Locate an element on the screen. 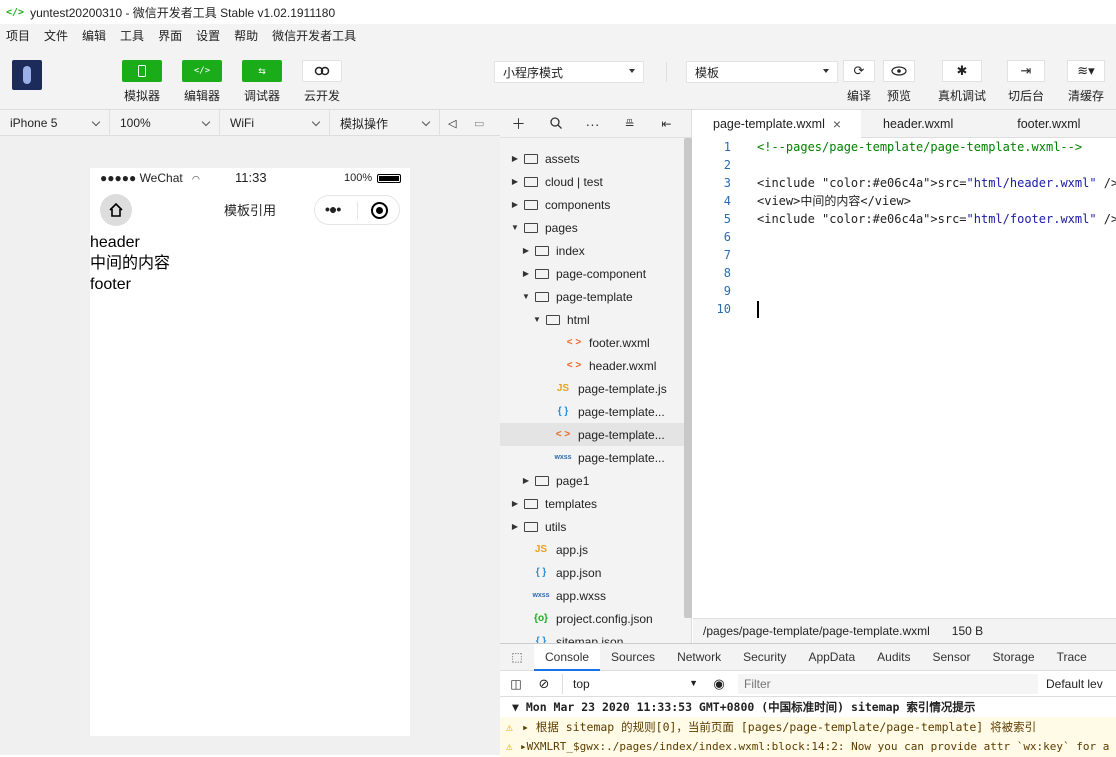 This screenshot has height=757, width=1116. switch-background-button: ⇥ 切后台 is located at coordinates (1026, 82).